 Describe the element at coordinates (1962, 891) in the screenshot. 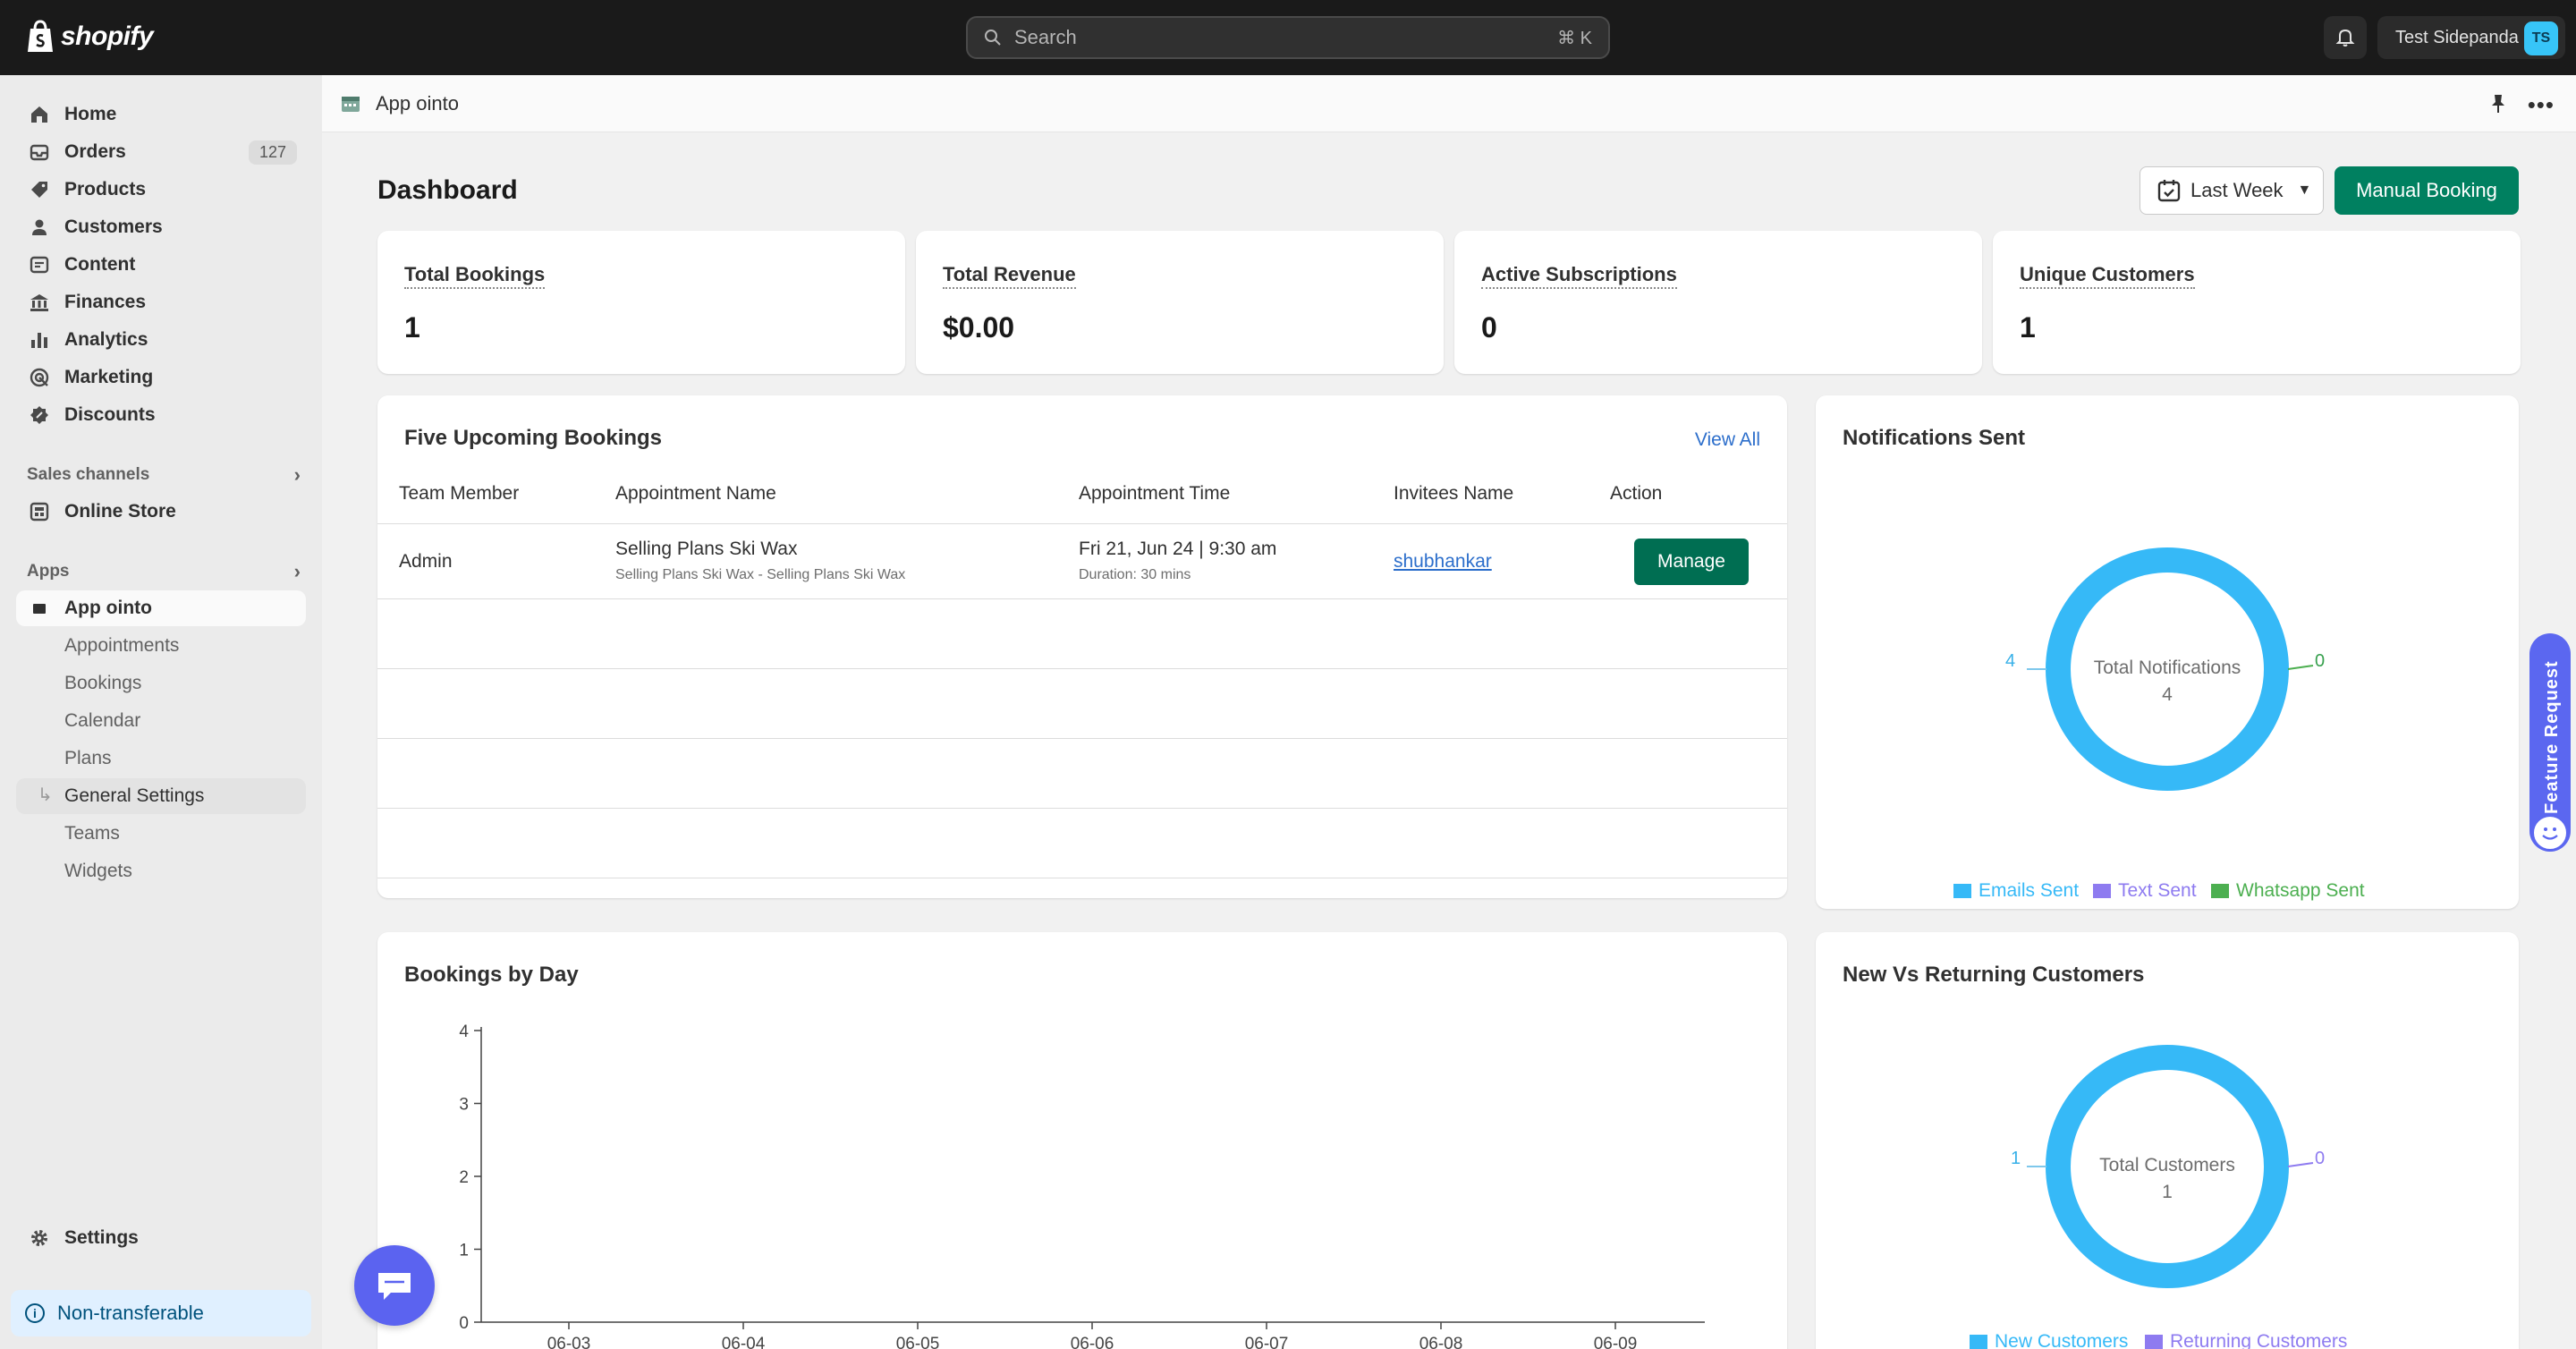

I see `legend-swatch` at that location.